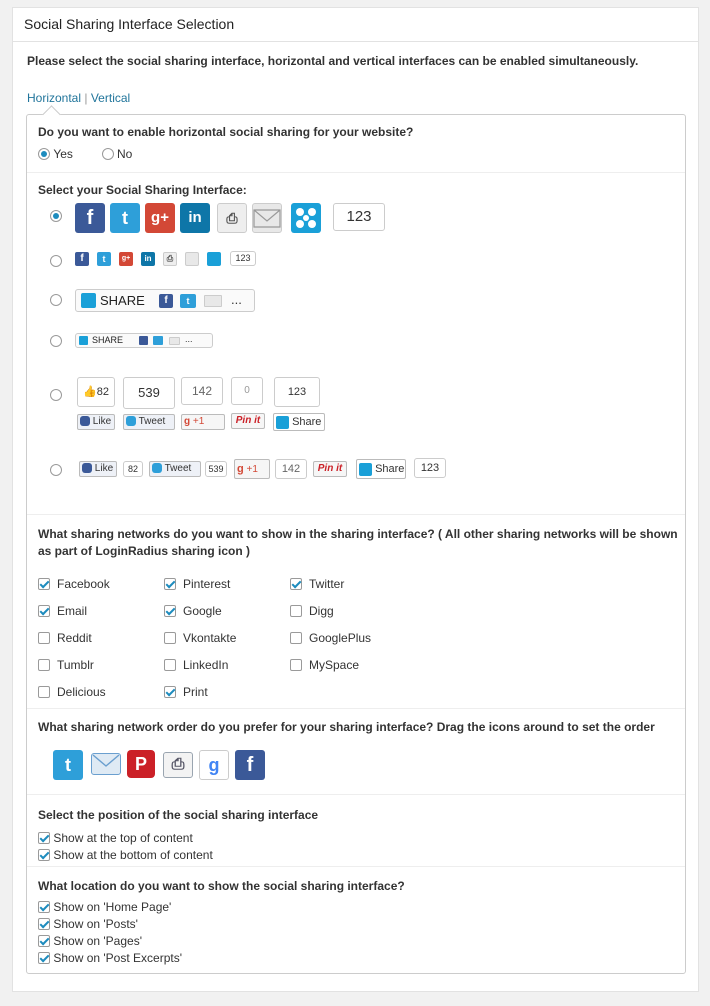  Describe the element at coordinates (210, 637) in the screenshot. I see `network-label: Vkontakte` at that location.